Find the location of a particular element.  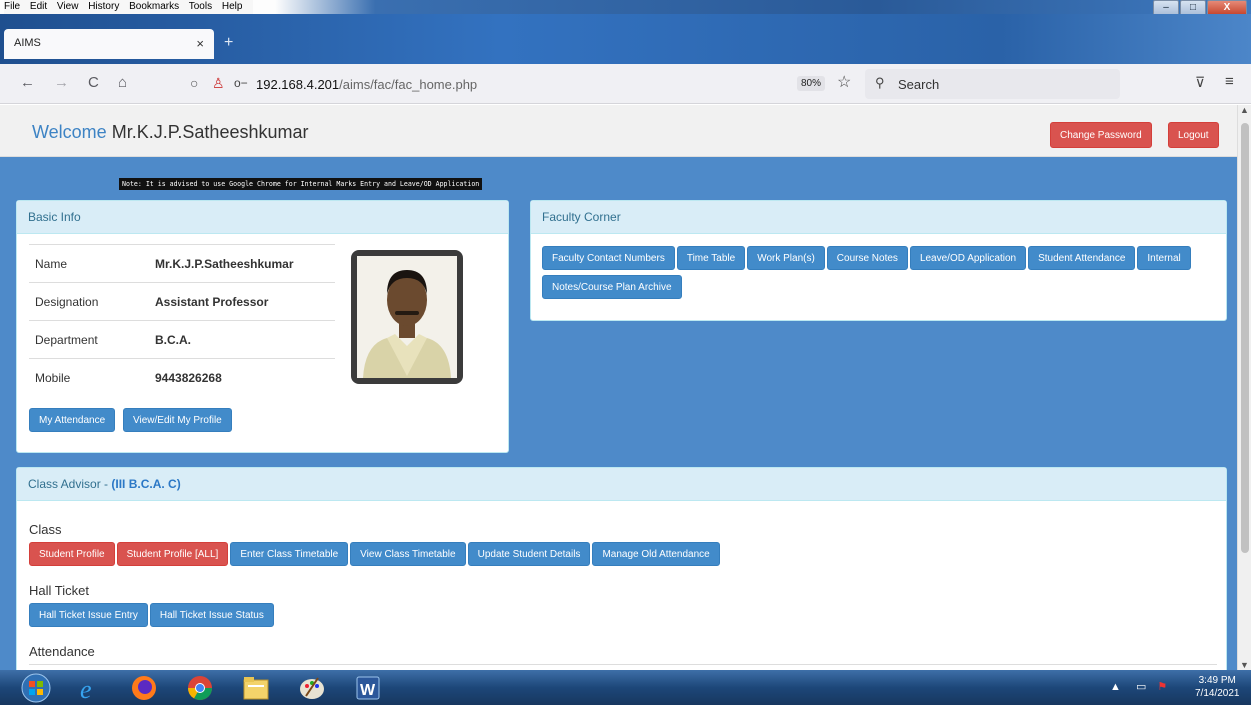

scroll-down-icon: ▼ is located at coordinates (1244, 665).